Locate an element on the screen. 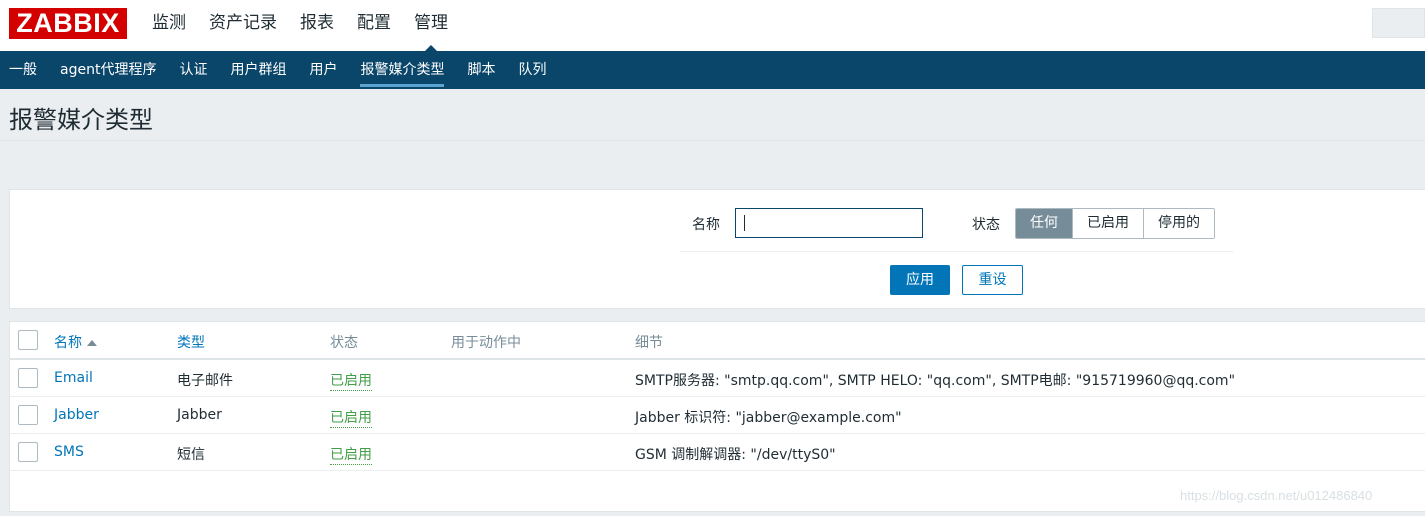  title-divider is located at coordinates (712, 140).